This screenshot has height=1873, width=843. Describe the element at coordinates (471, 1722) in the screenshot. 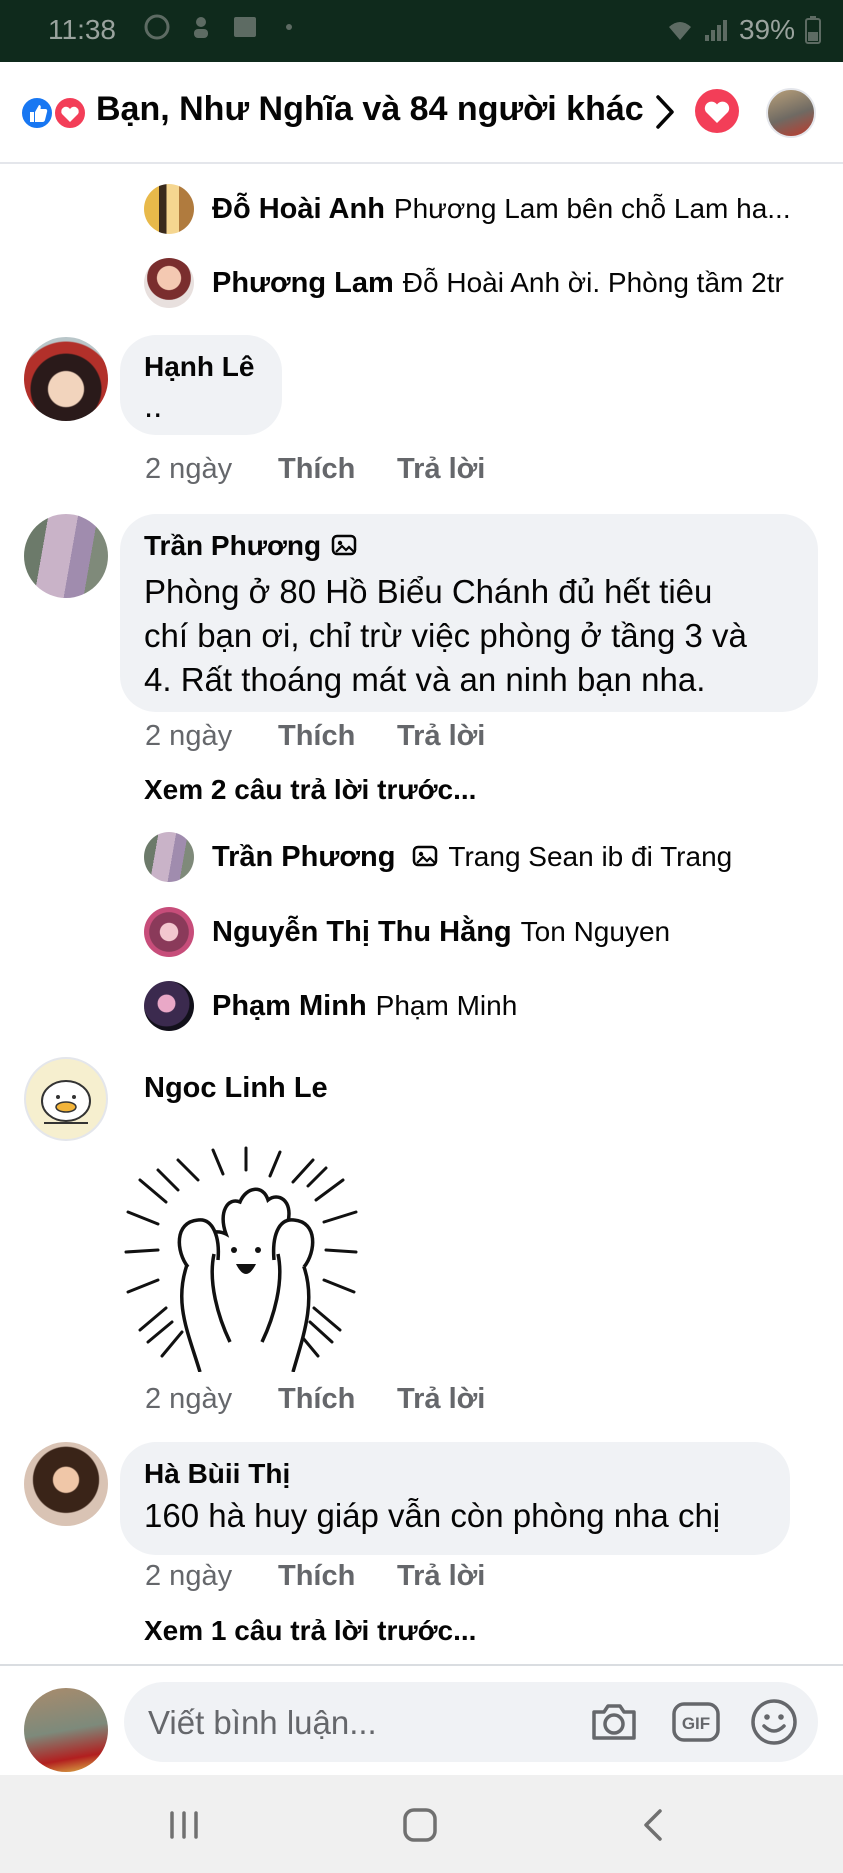

I see `comment-input: Viết bình luận... GIF` at that location.